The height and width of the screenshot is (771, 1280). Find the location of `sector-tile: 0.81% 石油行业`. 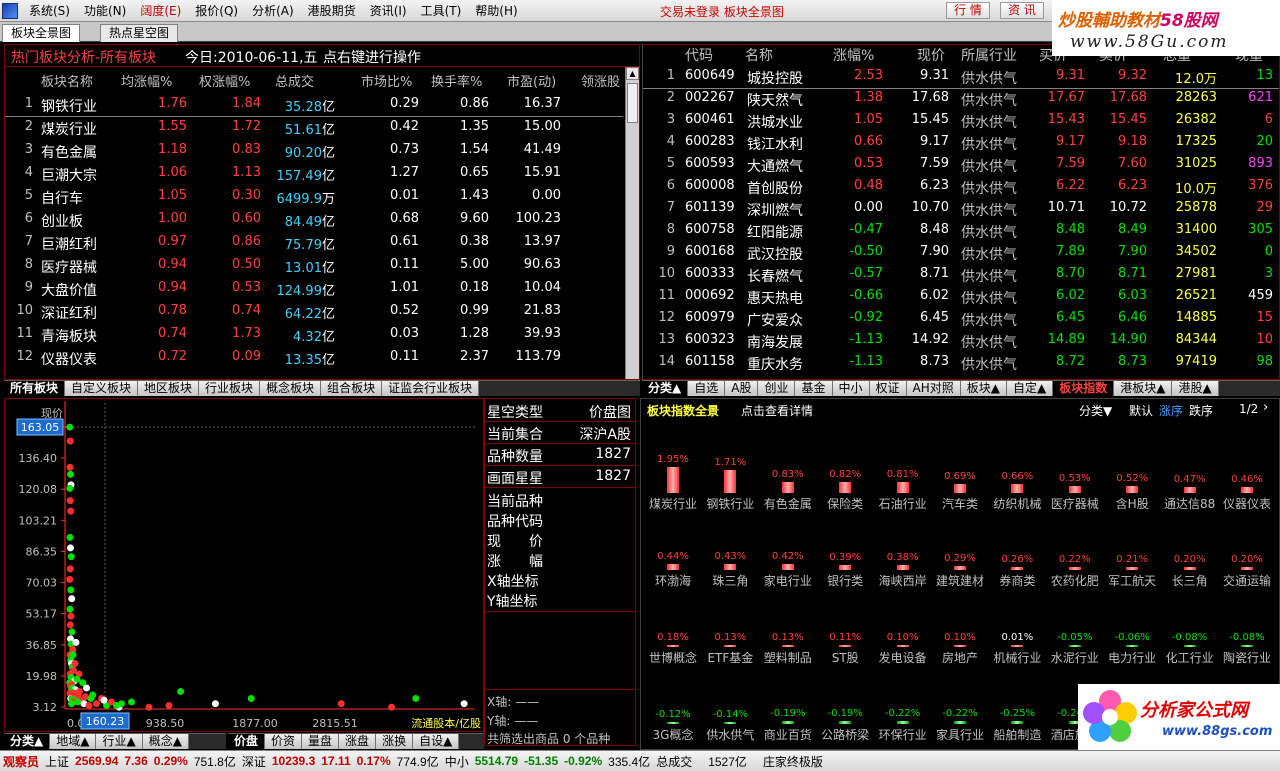

sector-tile: 0.81% 石油行业 is located at coordinates (903, 485).